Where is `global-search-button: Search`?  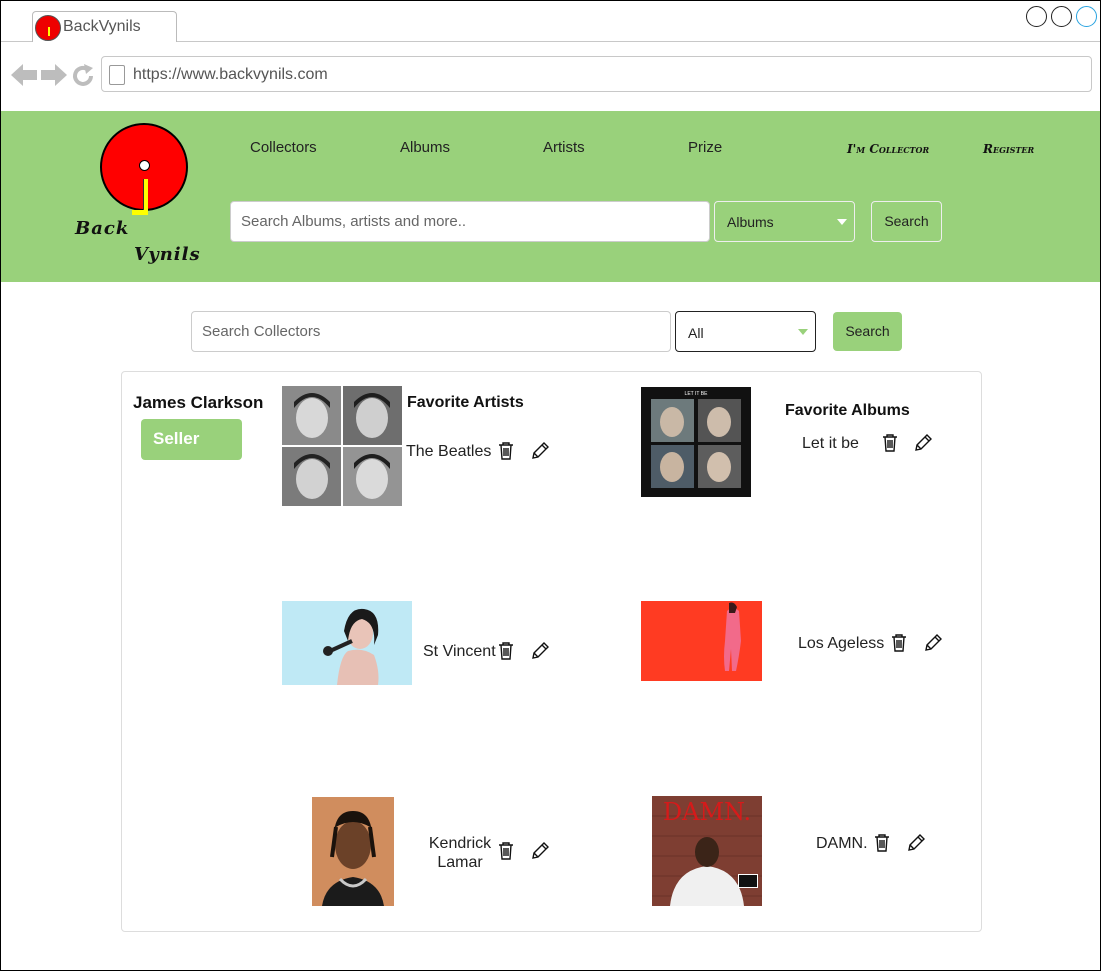 global-search-button: Search is located at coordinates (906, 221).